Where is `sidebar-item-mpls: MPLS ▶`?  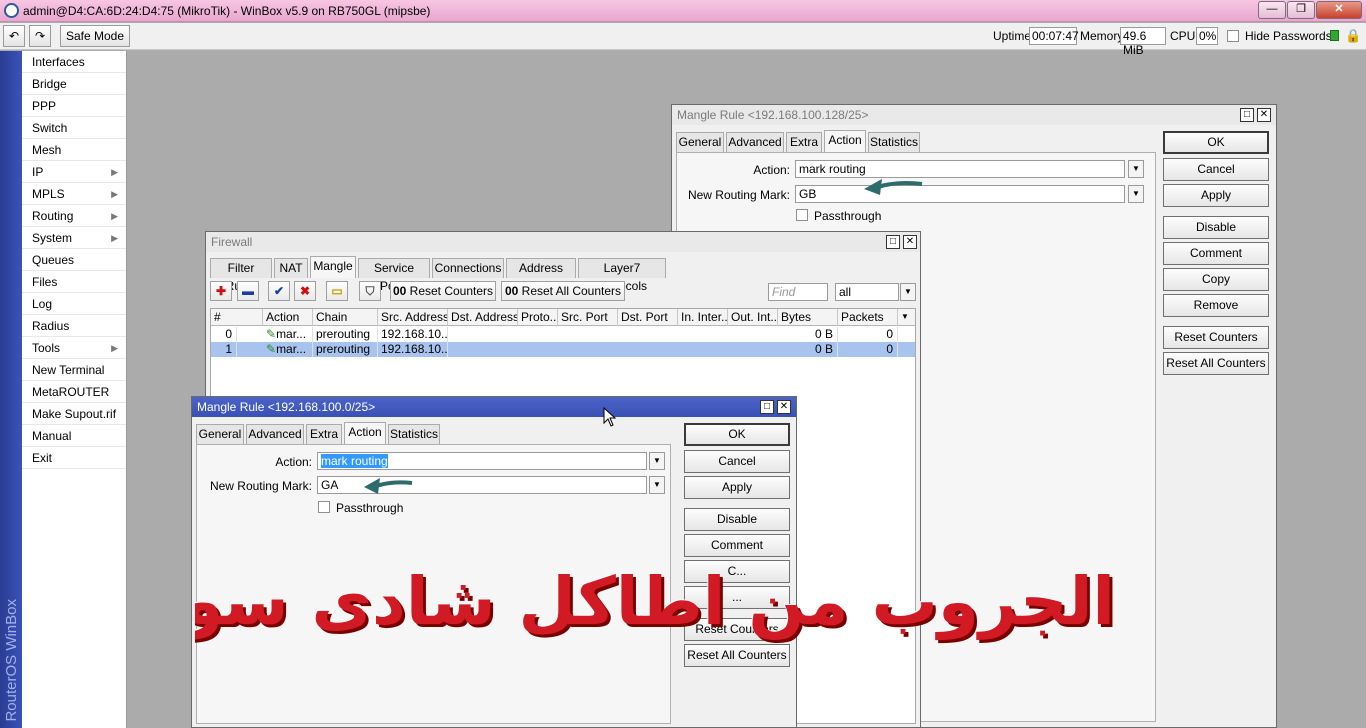 sidebar-item-mpls: MPLS ▶ is located at coordinates (74, 194).